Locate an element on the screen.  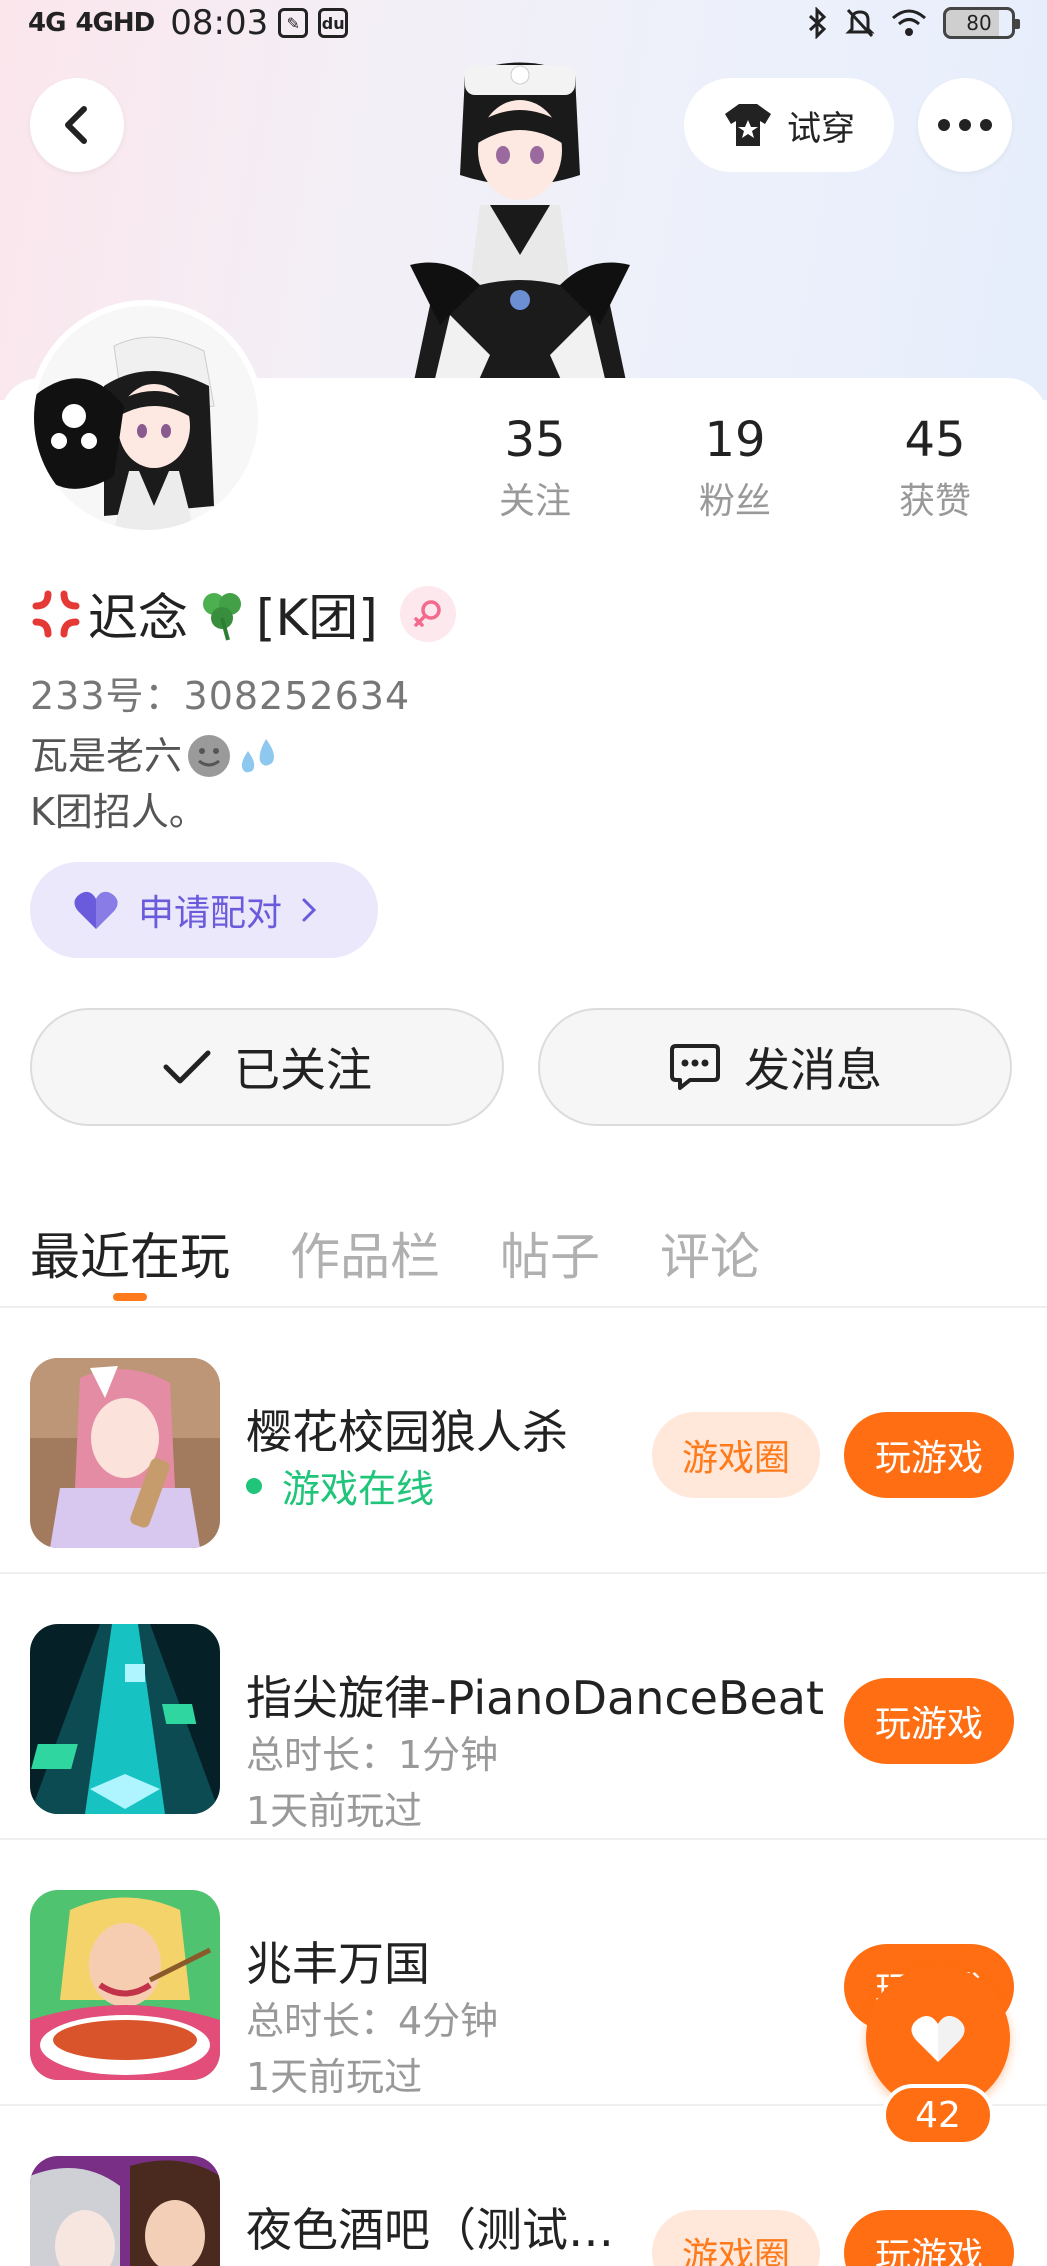
clover-icon is located at coordinates (222, 617).